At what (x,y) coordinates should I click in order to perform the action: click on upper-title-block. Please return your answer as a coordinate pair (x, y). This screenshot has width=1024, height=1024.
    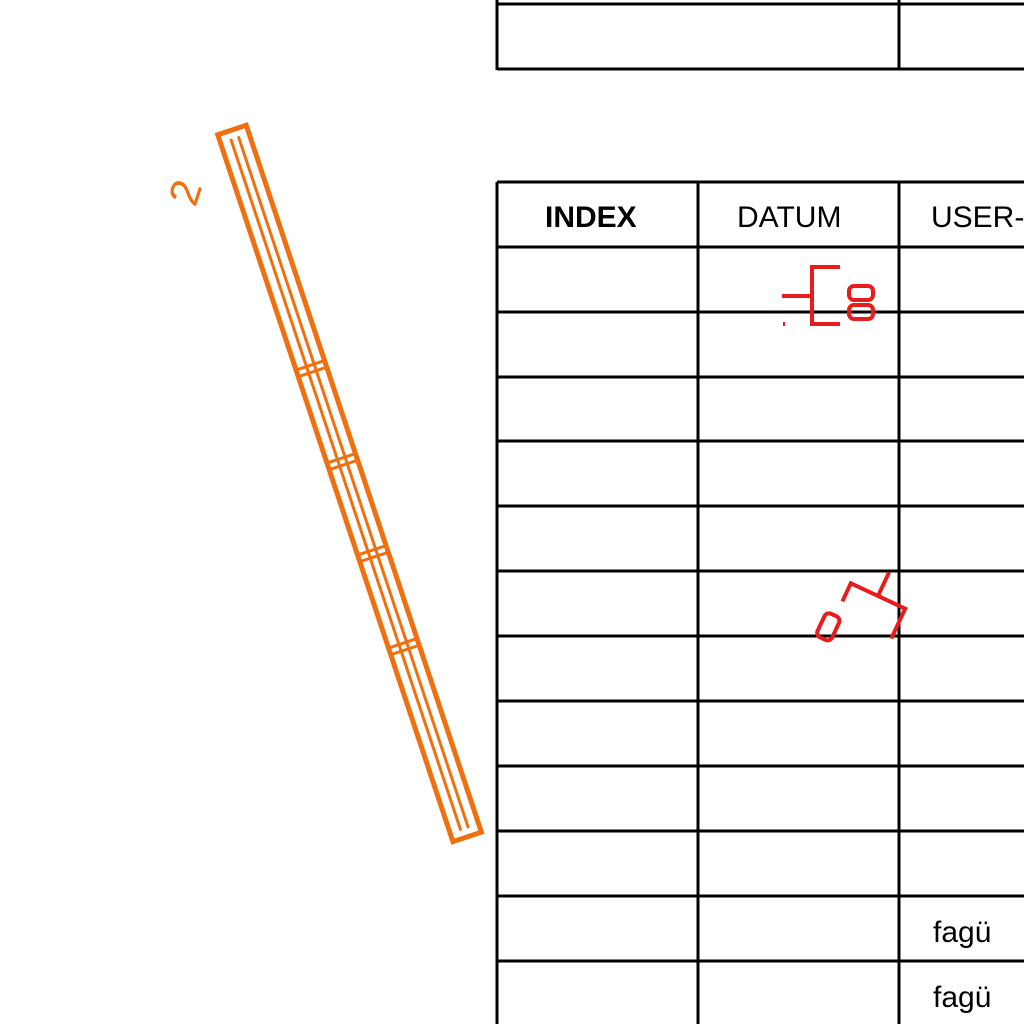
    Looking at the image, I should click on (759, 35).